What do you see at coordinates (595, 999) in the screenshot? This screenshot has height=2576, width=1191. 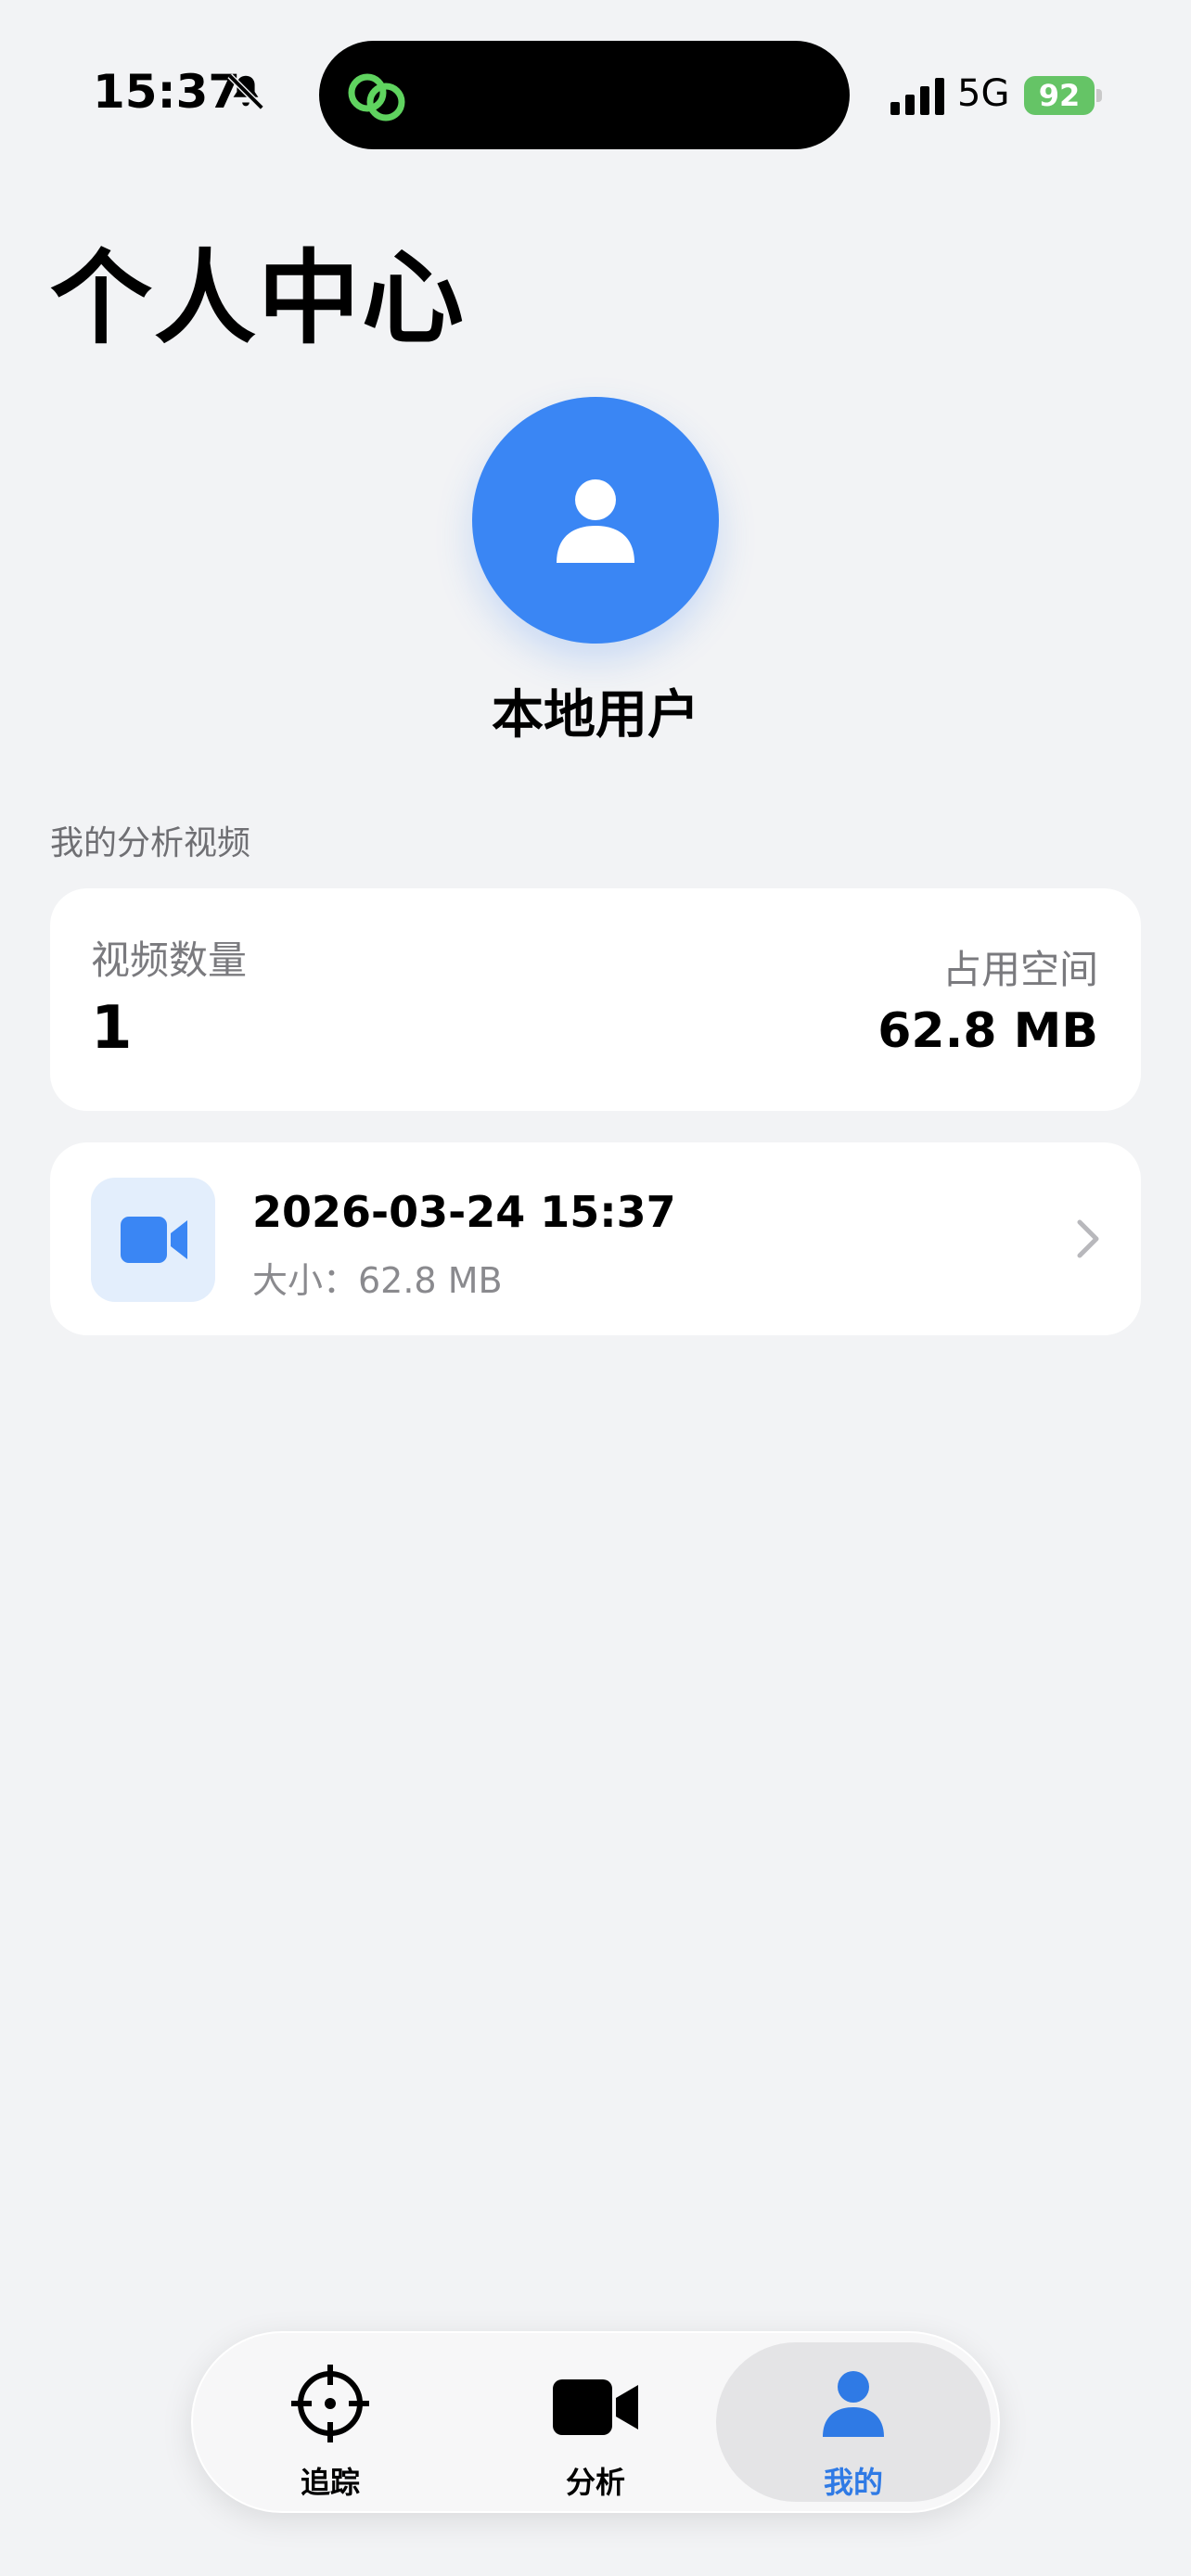 I see `stats-card: 视频数量 1 占用空间 62.8 MB` at bounding box center [595, 999].